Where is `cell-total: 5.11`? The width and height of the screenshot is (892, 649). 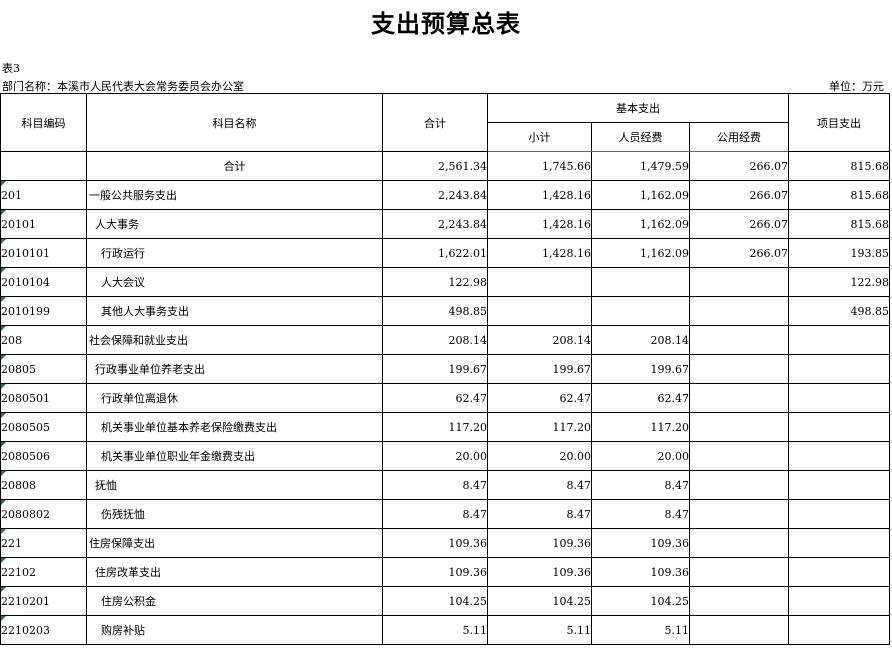 cell-total: 5.11 is located at coordinates (435, 630).